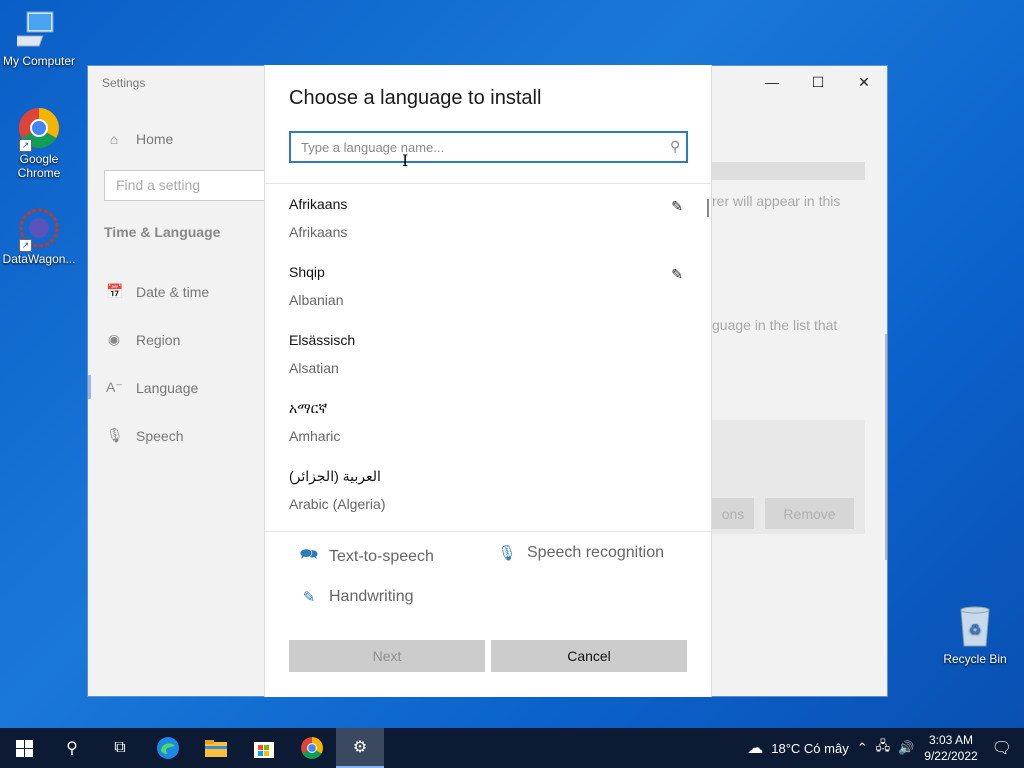 The width and height of the screenshot is (1024, 768). Describe the element at coordinates (788, 171) in the screenshot. I see `background-bar` at that location.